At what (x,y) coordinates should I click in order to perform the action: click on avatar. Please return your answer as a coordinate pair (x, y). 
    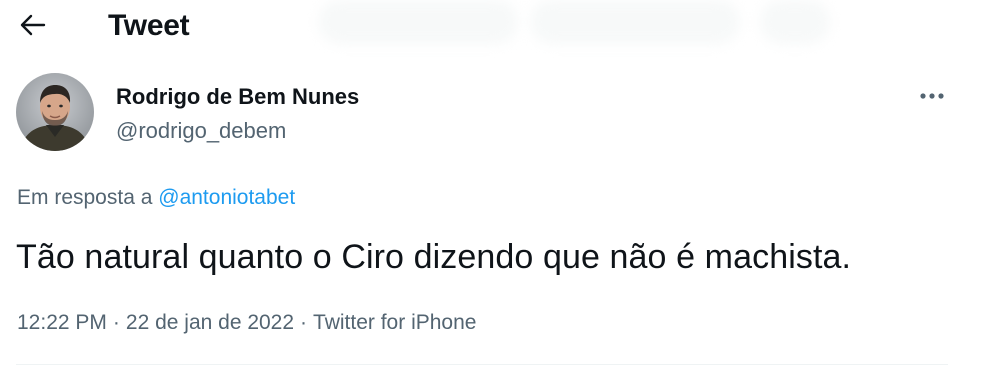
    Looking at the image, I should click on (55, 112).